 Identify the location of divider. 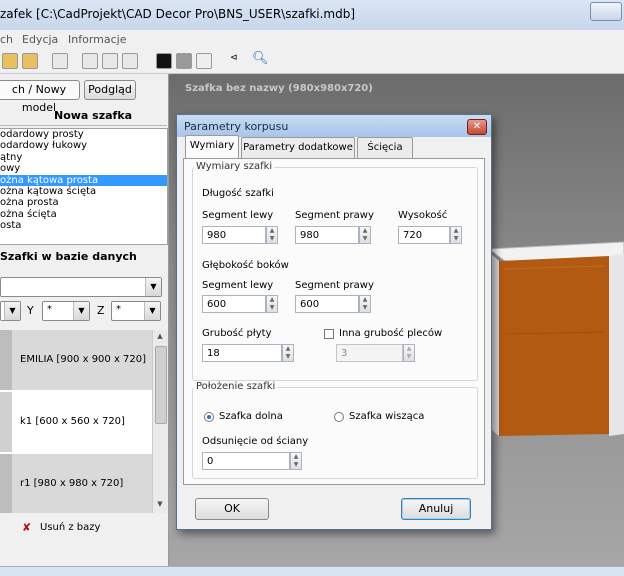
(83, 125).